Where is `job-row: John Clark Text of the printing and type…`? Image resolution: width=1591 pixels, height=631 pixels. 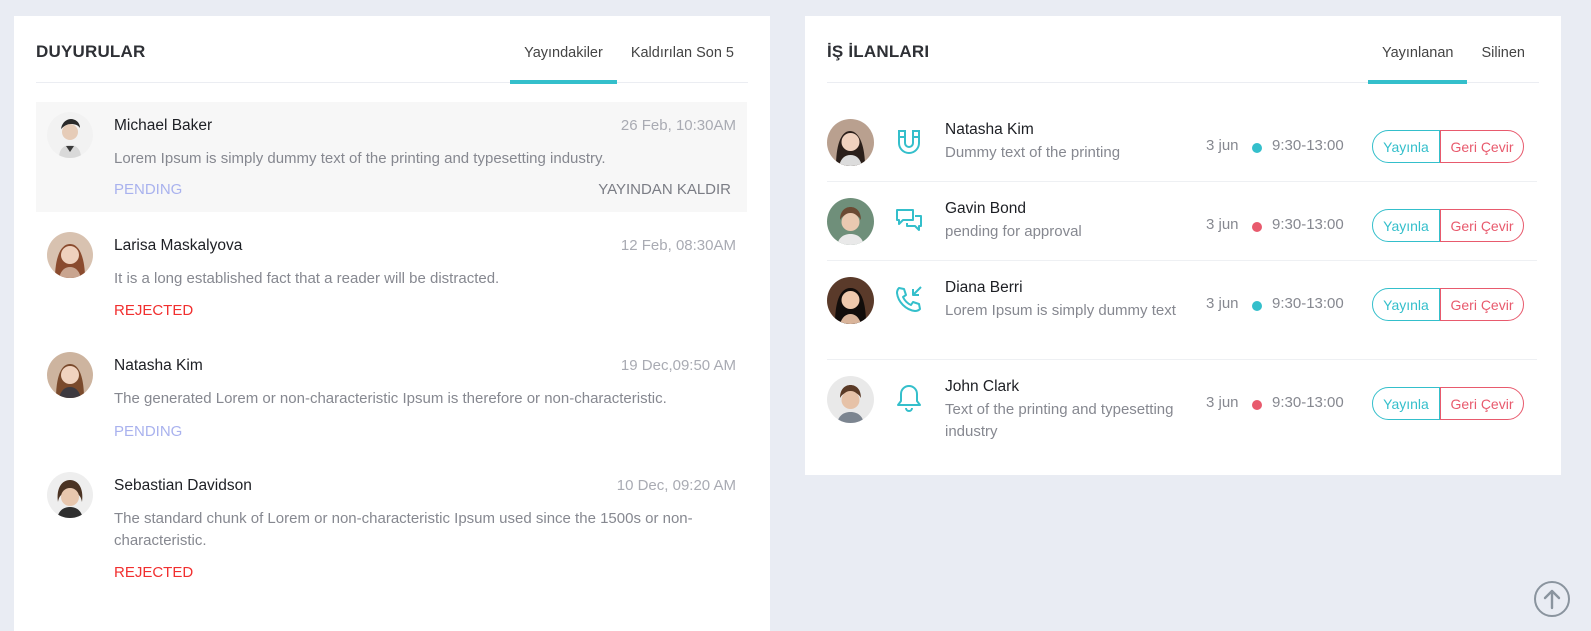
job-row: John Clark Text of the printing and type… is located at coordinates (1182, 410).